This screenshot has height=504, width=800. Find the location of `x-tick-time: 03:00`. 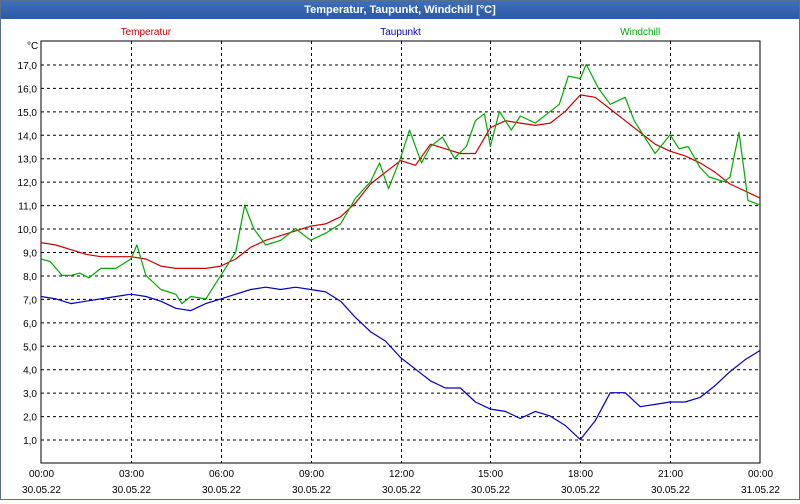

x-tick-time: 03:00 is located at coordinates (131, 474).